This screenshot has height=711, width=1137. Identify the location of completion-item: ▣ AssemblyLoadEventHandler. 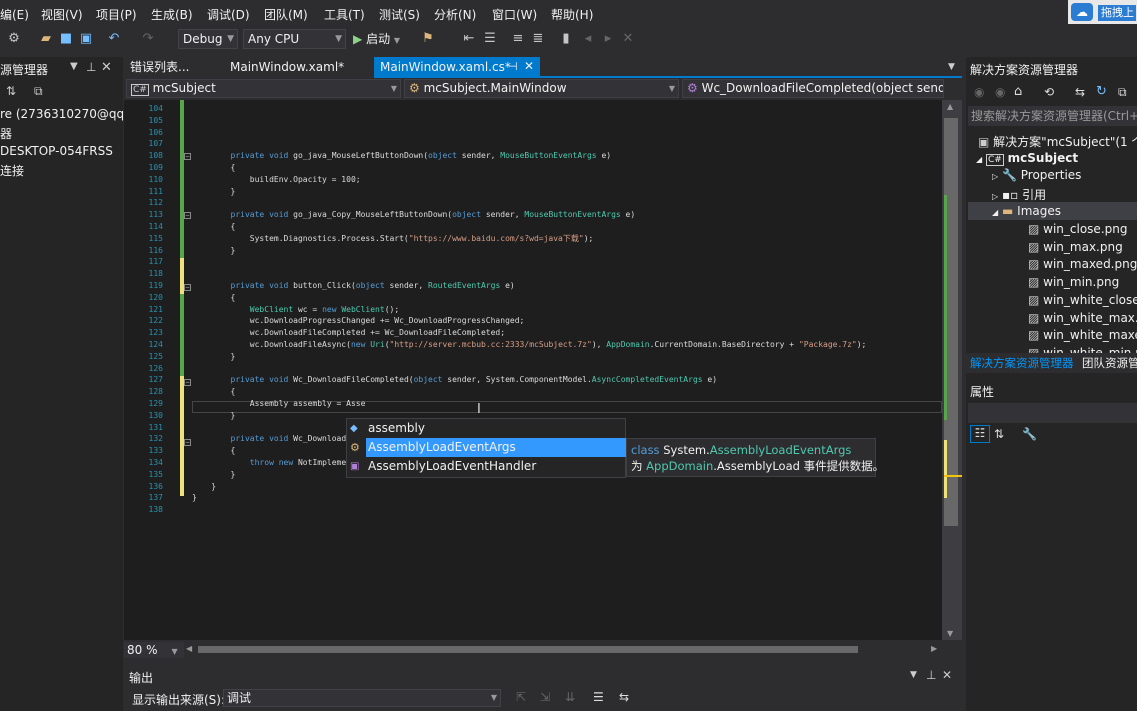
(486, 466).